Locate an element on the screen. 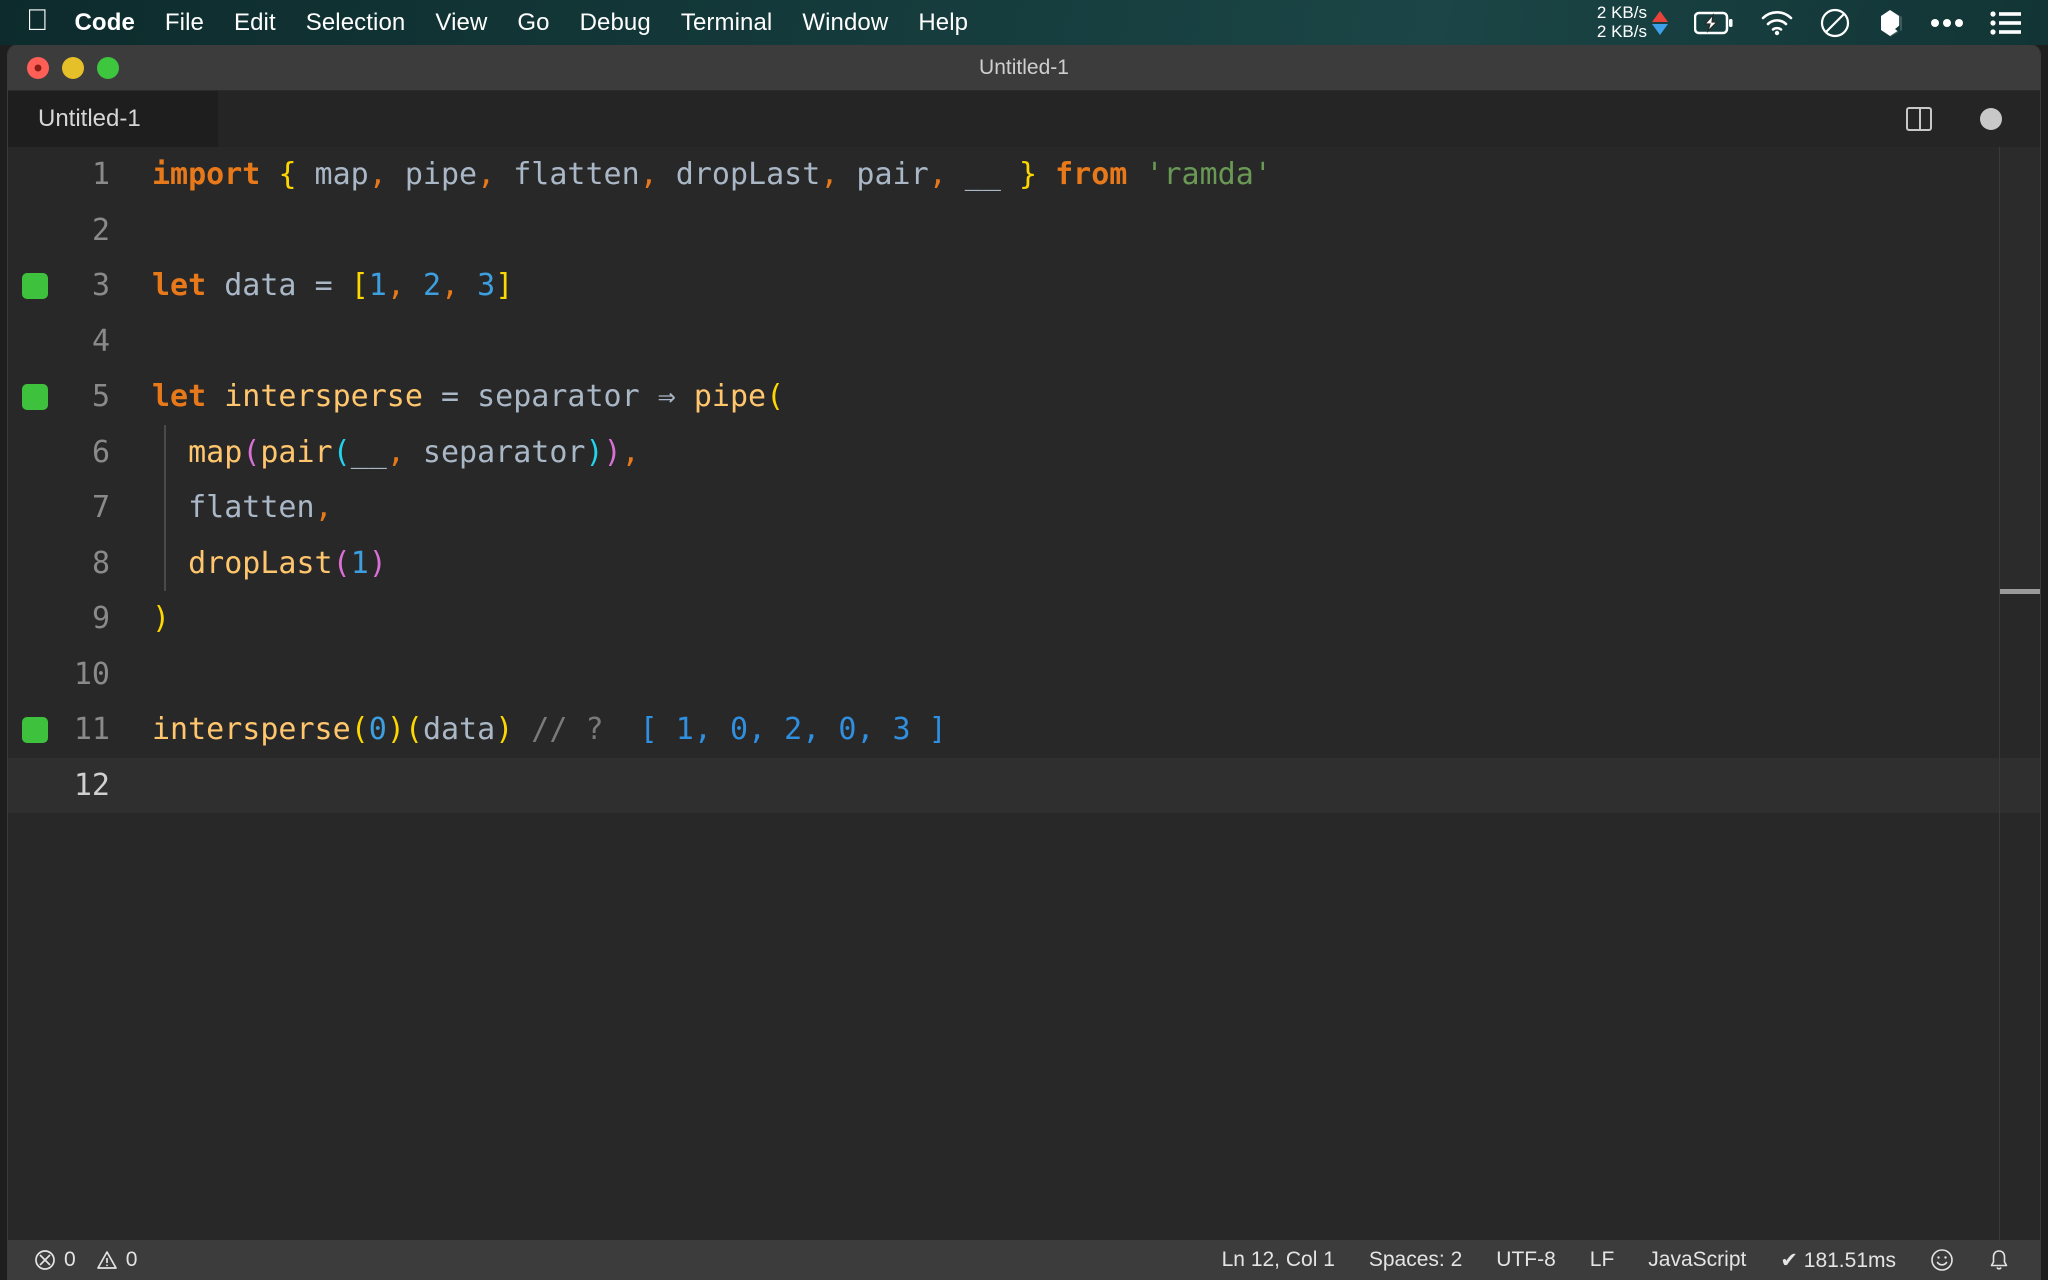 This screenshot has width=2048, height=1280. menu-item-window: Window is located at coordinates (845, 23).